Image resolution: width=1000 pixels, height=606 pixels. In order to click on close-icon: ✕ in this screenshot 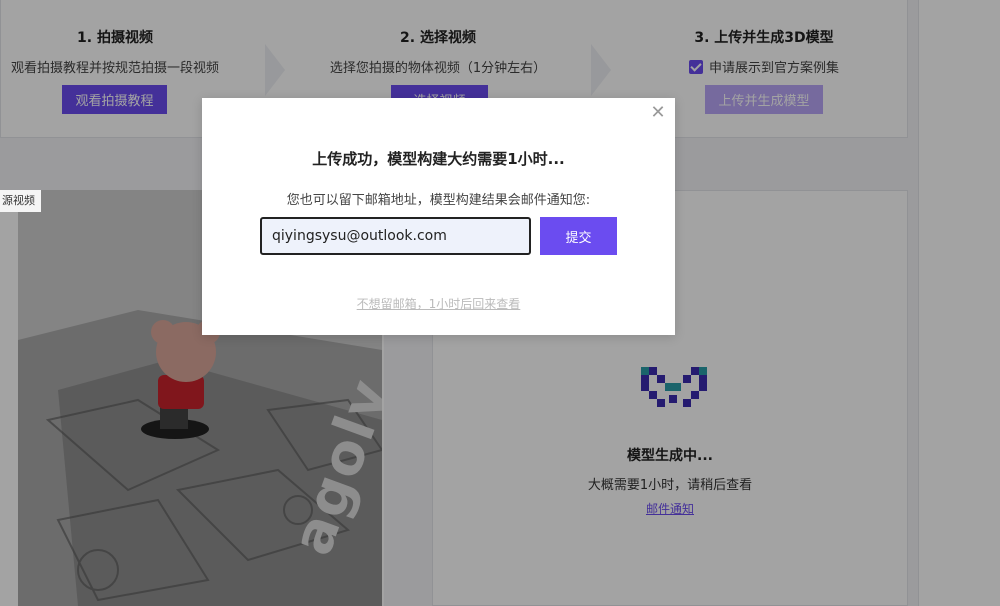, I will do `click(658, 113)`.